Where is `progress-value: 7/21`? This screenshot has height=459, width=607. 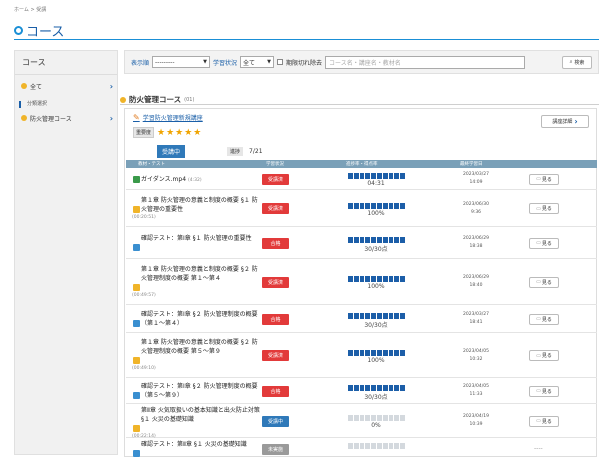
progress-value: 7/21 is located at coordinates (256, 151).